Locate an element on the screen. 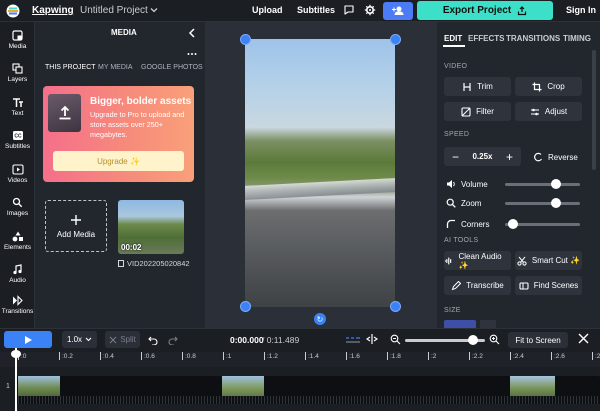 The width and height of the screenshot is (600, 411). reverse-icon is located at coordinates (538, 157).